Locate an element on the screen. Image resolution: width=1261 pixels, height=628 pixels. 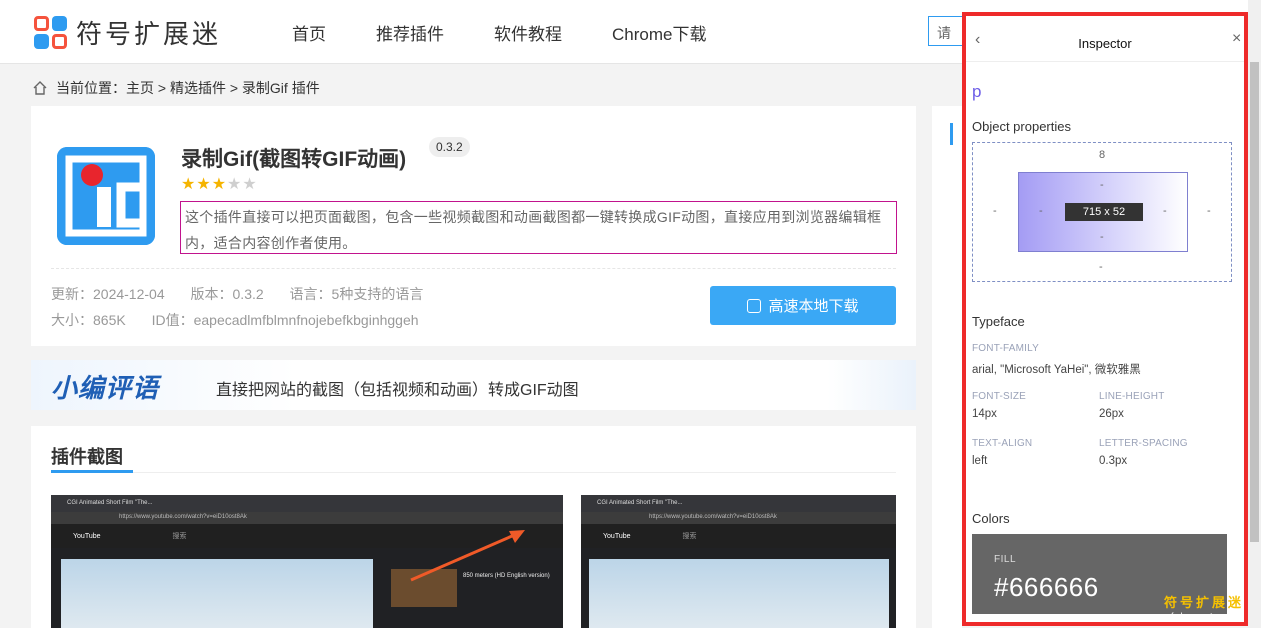
sidebar-card is located at coordinates (947, 367).